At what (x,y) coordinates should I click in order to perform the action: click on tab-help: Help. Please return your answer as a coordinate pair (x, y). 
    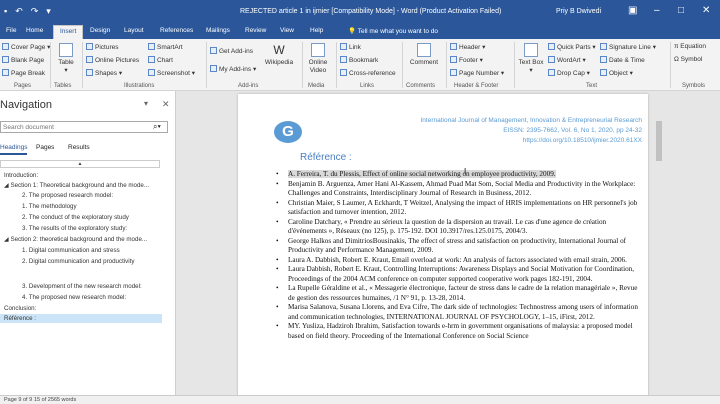
    Looking at the image, I should click on (316, 30).